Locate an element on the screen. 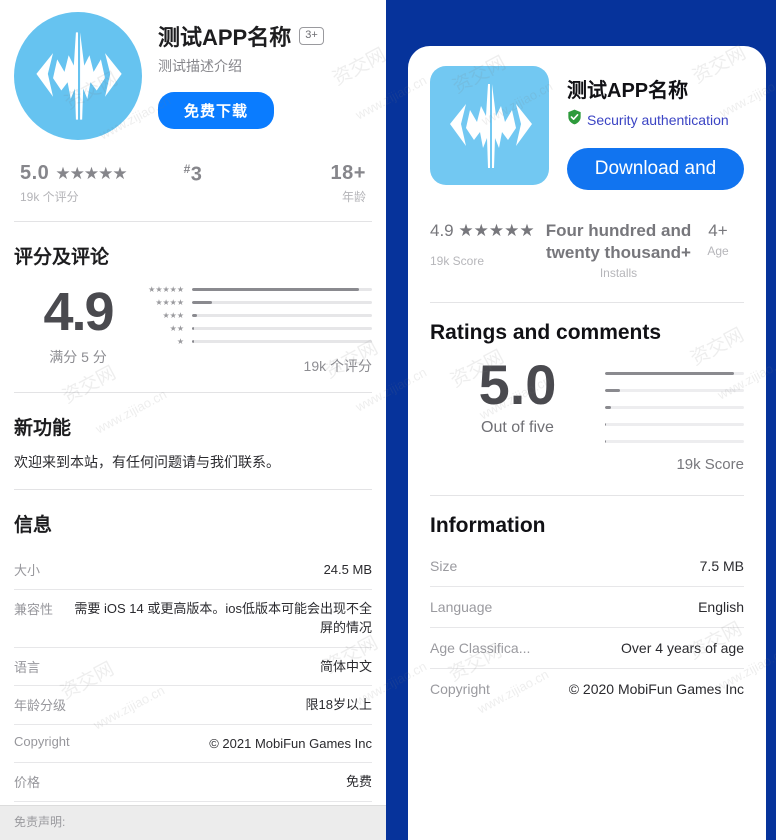 Image resolution: width=776 pixels, height=840 pixels. ratings-count-label: 19k Score is located at coordinates (710, 465).